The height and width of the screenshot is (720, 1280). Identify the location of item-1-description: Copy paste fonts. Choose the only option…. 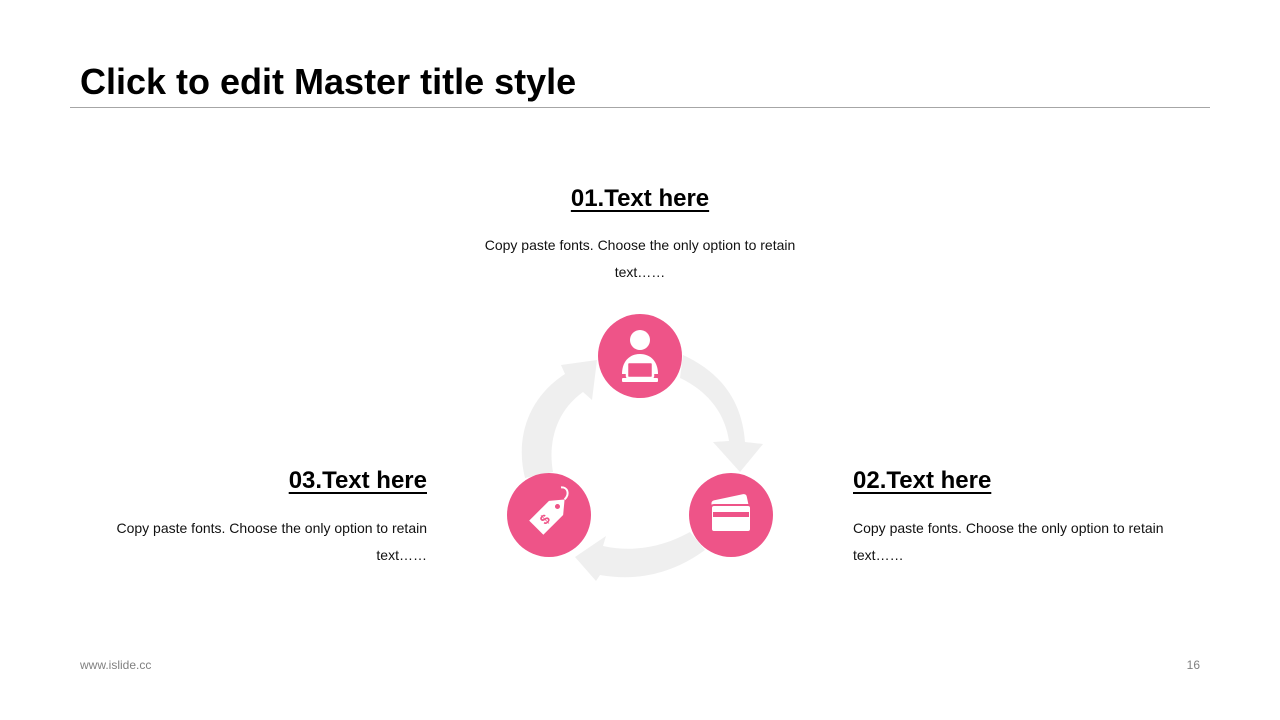
(640, 258).